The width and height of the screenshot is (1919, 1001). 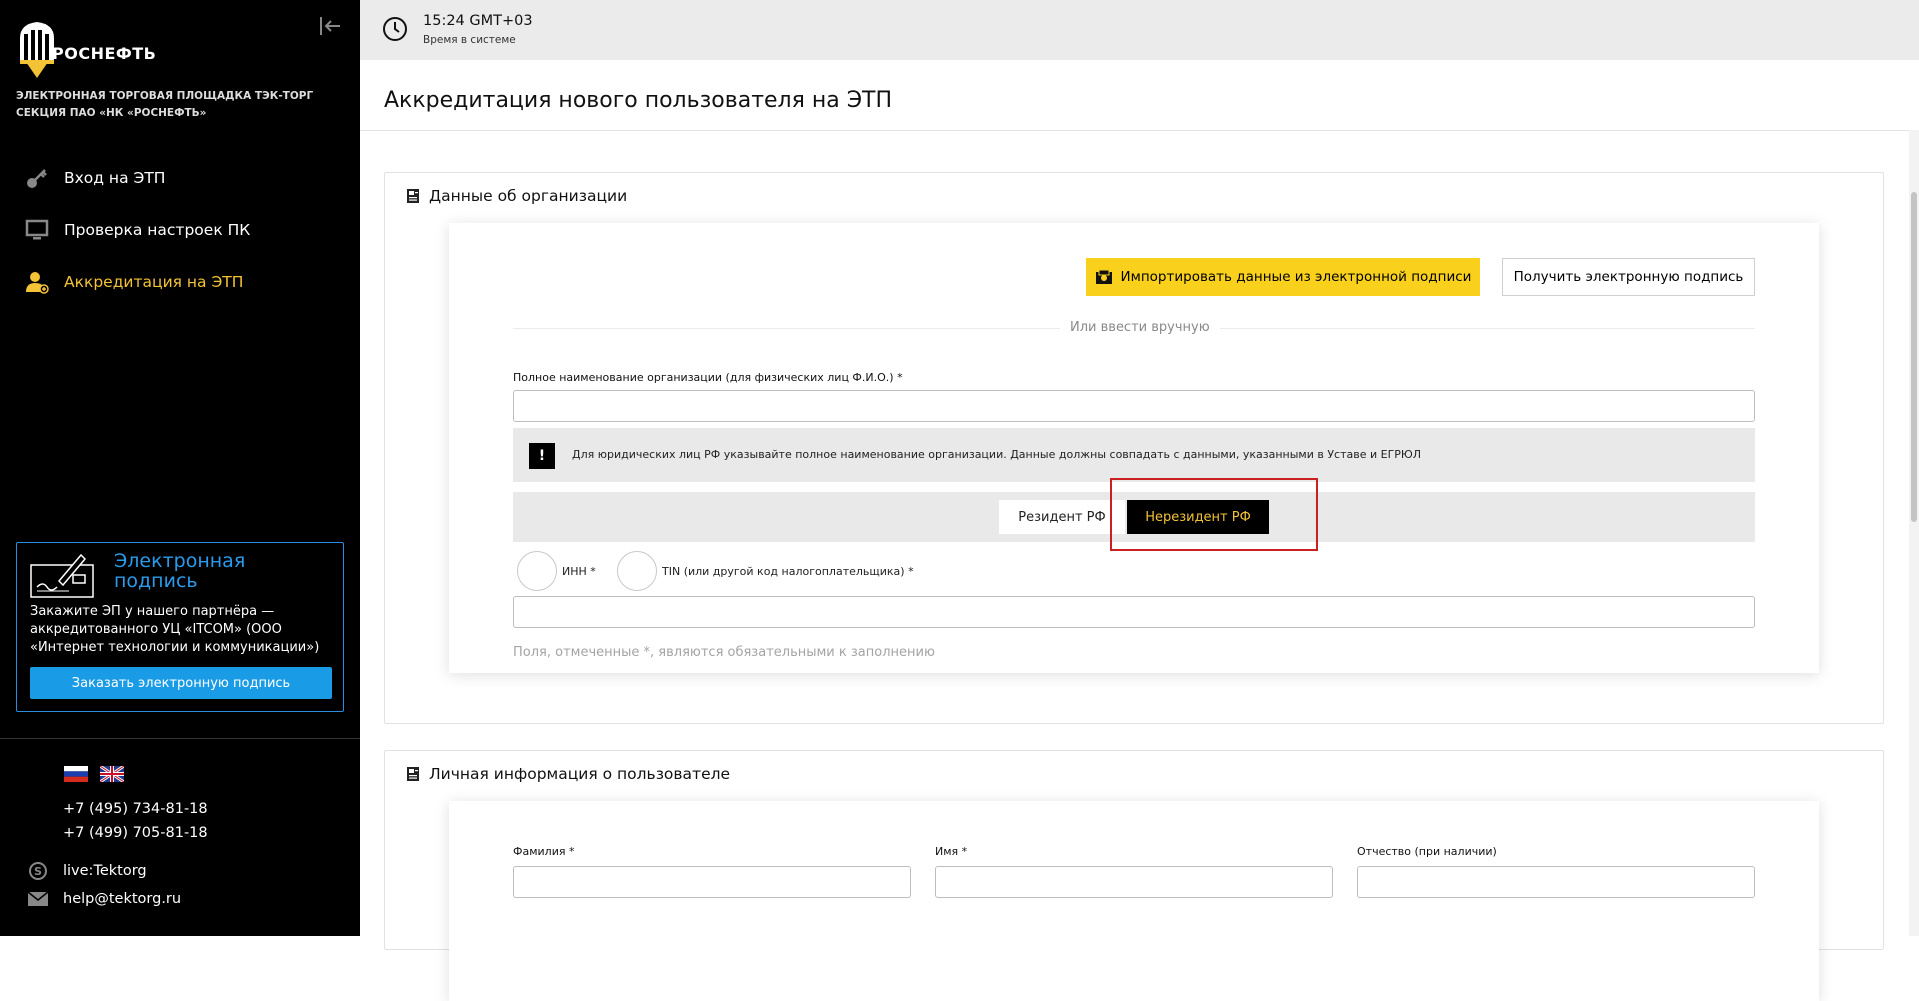 What do you see at coordinates (122, 899) in the screenshot?
I see `email-text: help@tektorg.ru` at bounding box center [122, 899].